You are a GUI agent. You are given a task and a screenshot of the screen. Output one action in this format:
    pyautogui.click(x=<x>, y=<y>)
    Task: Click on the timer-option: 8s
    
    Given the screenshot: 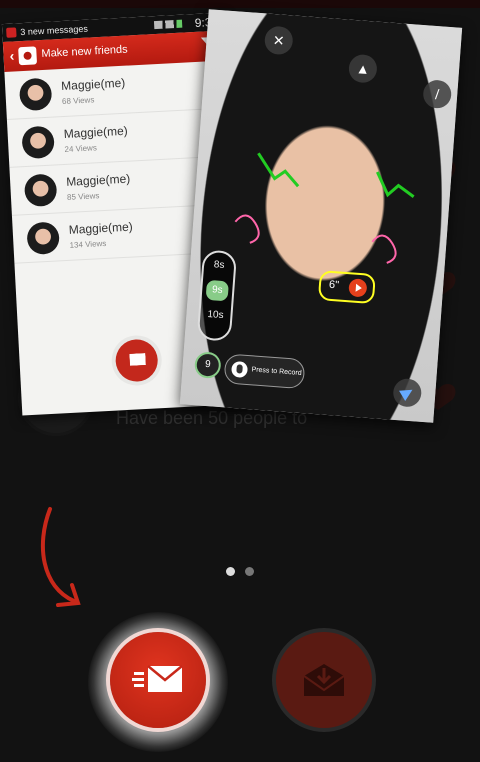 What is the action you would take?
    pyautogui.click(x=219, y=266)
    